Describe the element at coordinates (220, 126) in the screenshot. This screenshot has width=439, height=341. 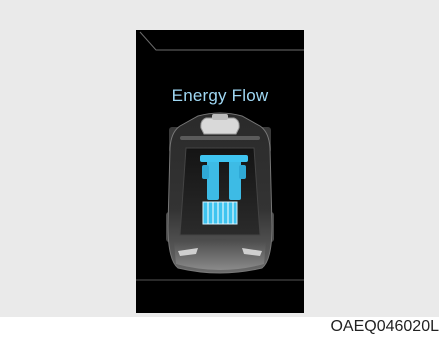
I see `rear-motor` at that location.